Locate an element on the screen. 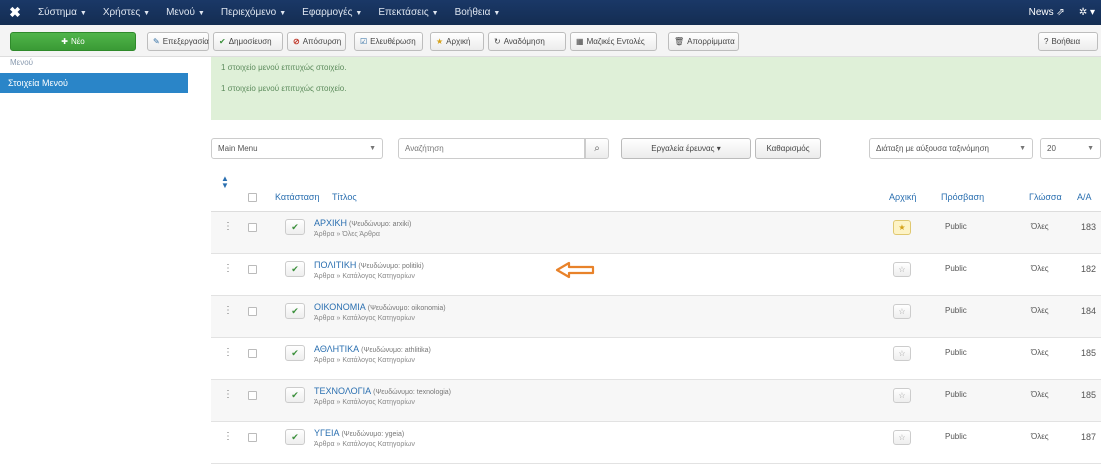  gear-icon: ✲ ▾ is located at coordinates (1087, 12).